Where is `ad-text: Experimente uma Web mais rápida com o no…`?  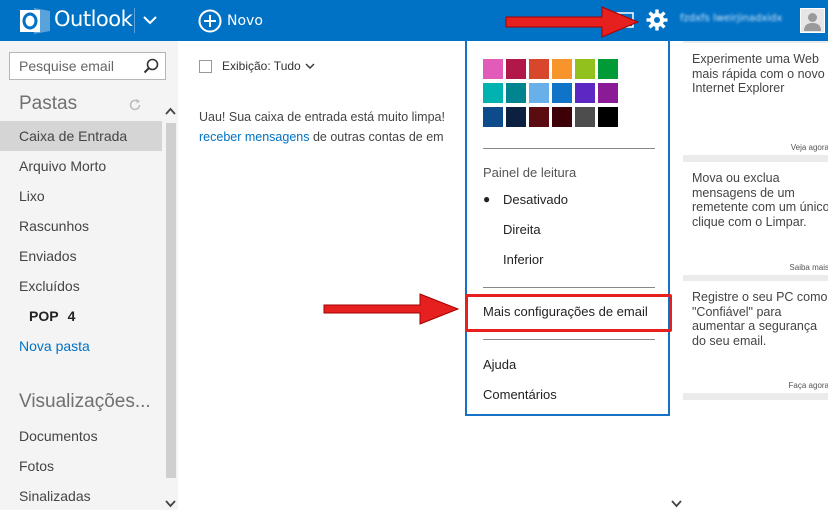 ad-text: Experimente uma Web mais rápida com o no… is located at coordinates (760, 74).